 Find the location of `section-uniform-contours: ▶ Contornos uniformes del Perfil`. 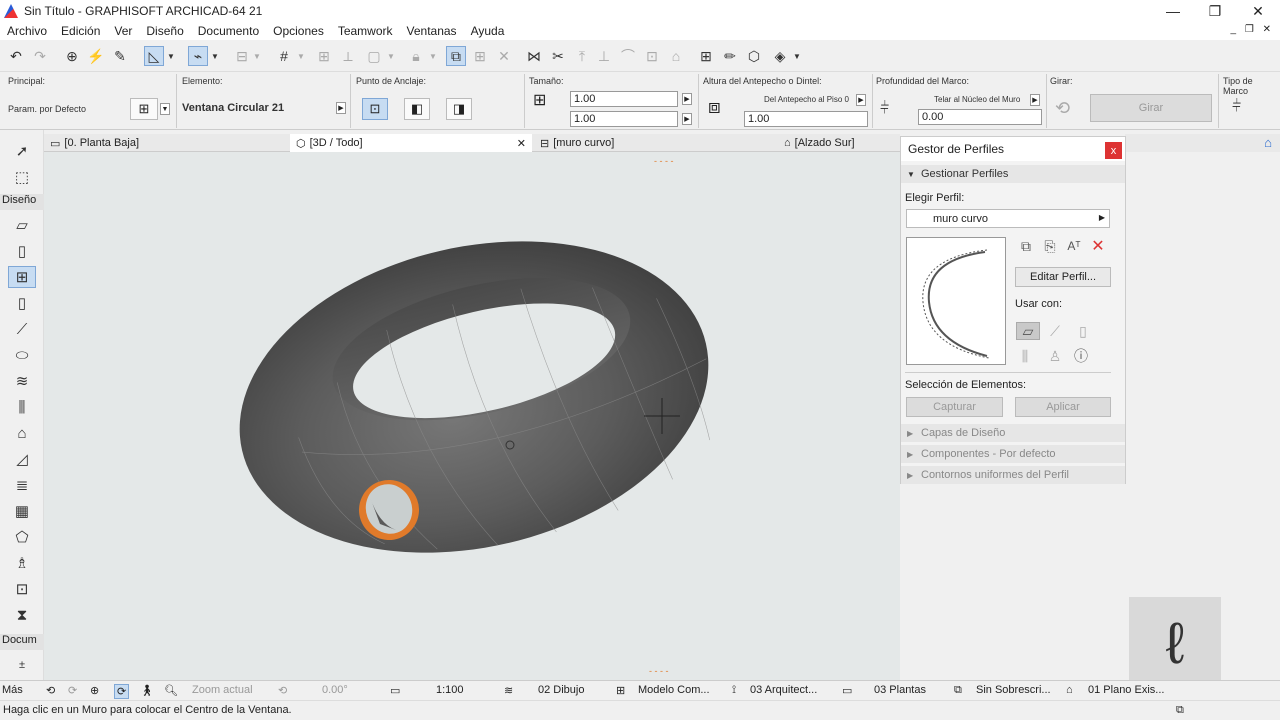

section-uniform-contours: ▶ Contornos uniformes del Perfil is located at coordinates (1013, 475).